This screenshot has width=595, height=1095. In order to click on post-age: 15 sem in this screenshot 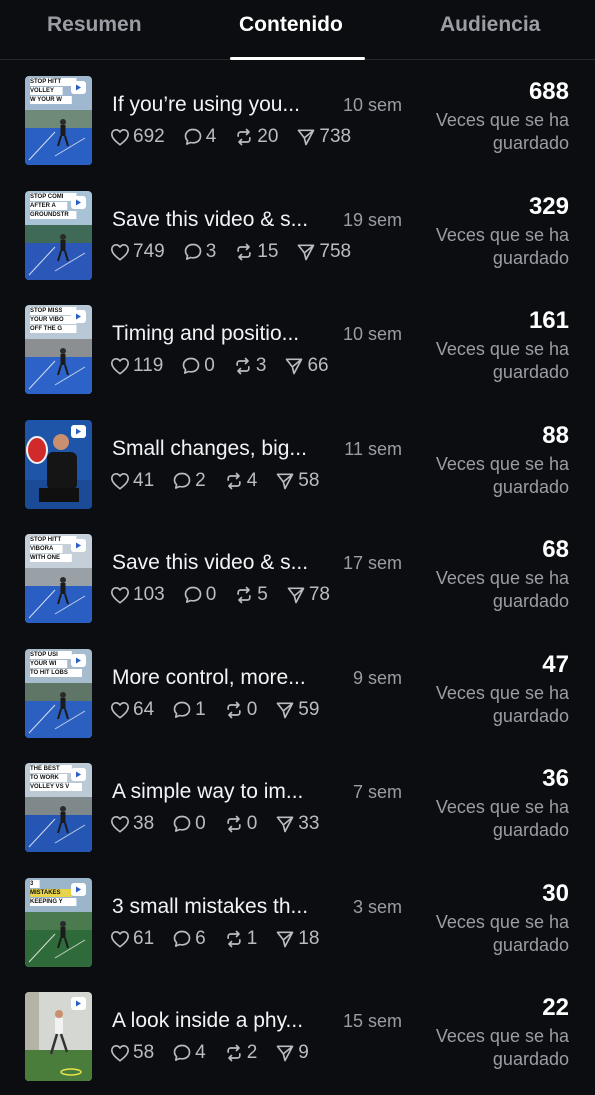, I will do `click(372, 1021)`.